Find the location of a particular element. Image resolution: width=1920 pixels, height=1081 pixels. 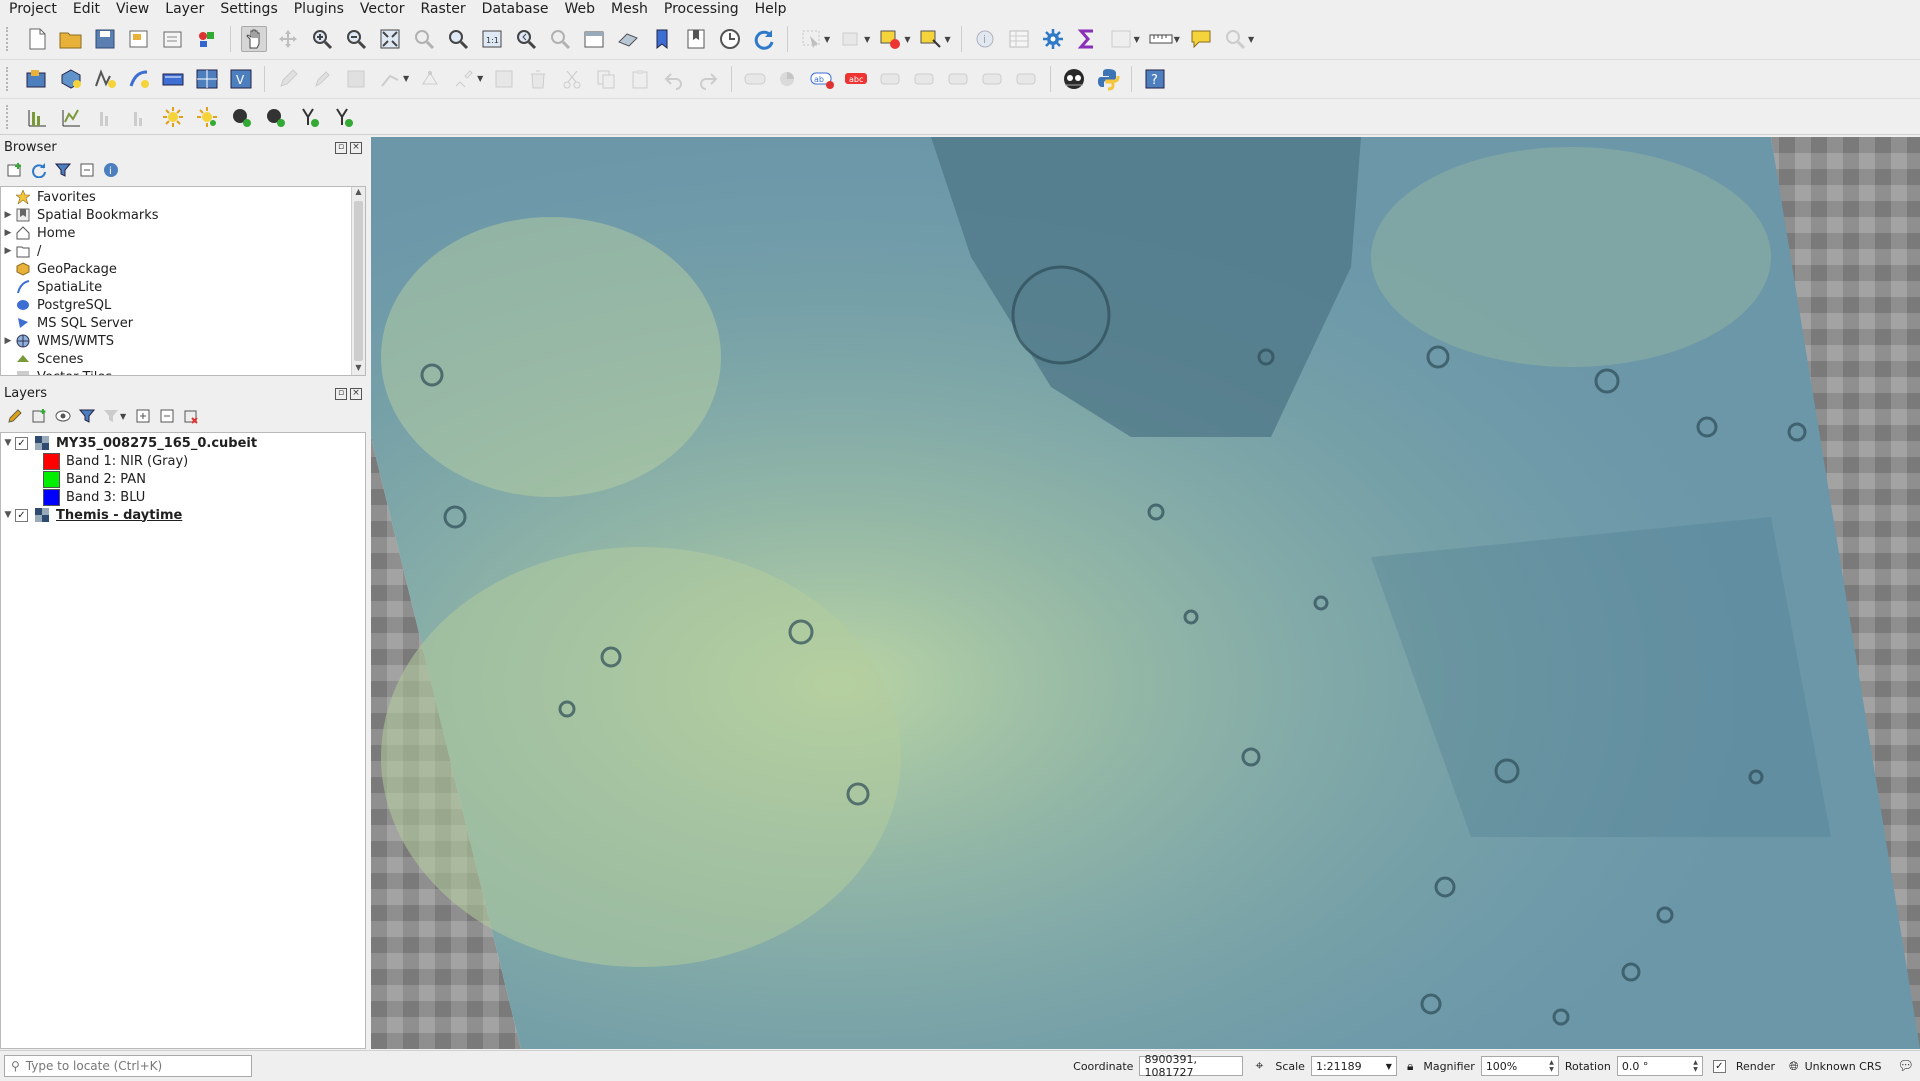

lock-scale-icon: 🔒︎ is located at coordinates (1410, 1066).